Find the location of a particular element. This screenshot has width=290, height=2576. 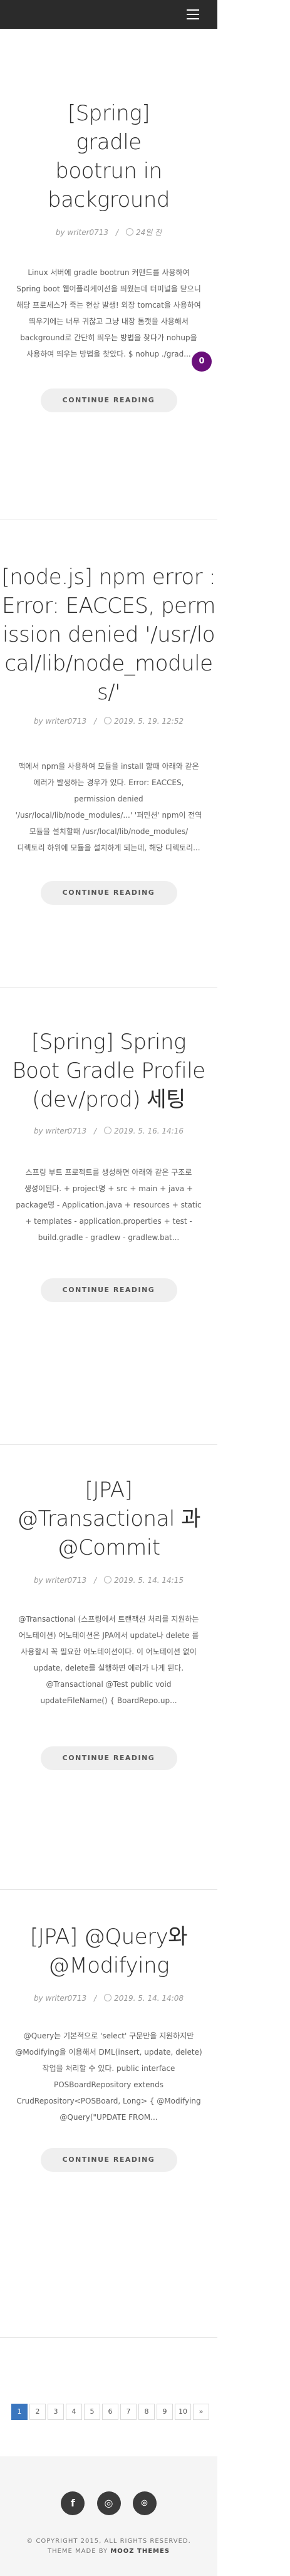

pagination-page: 1 is located at coordinates (19, 2412).